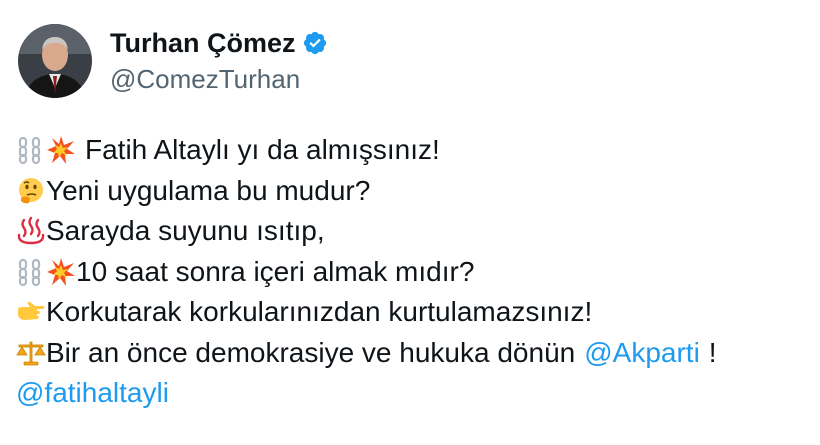 The height and width of the screenshot is (445, 820). What do you see at coordinates (712, 352) in the screenshot?
I see `tweet-line-suffix: !` at bounding box center [712, 352].